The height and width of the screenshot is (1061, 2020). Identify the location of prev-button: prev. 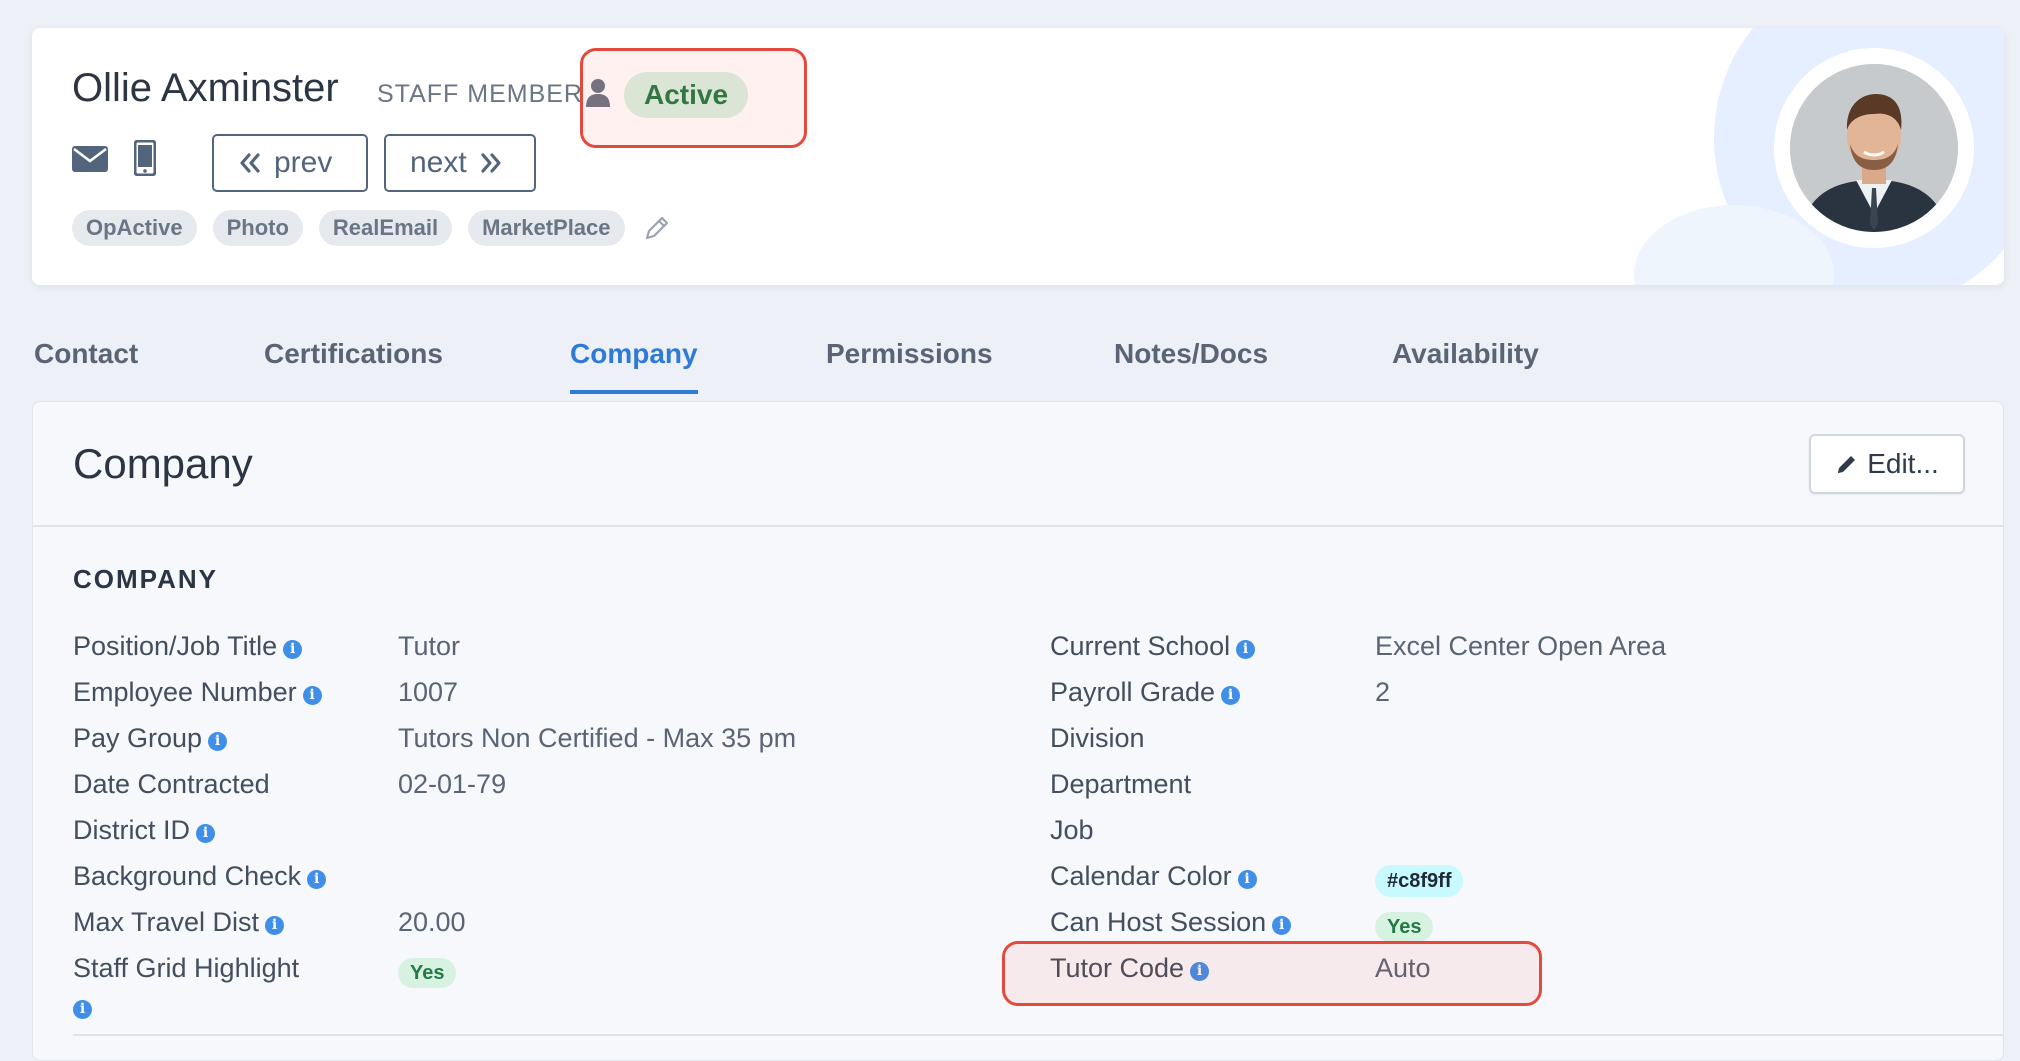
(290, 163).